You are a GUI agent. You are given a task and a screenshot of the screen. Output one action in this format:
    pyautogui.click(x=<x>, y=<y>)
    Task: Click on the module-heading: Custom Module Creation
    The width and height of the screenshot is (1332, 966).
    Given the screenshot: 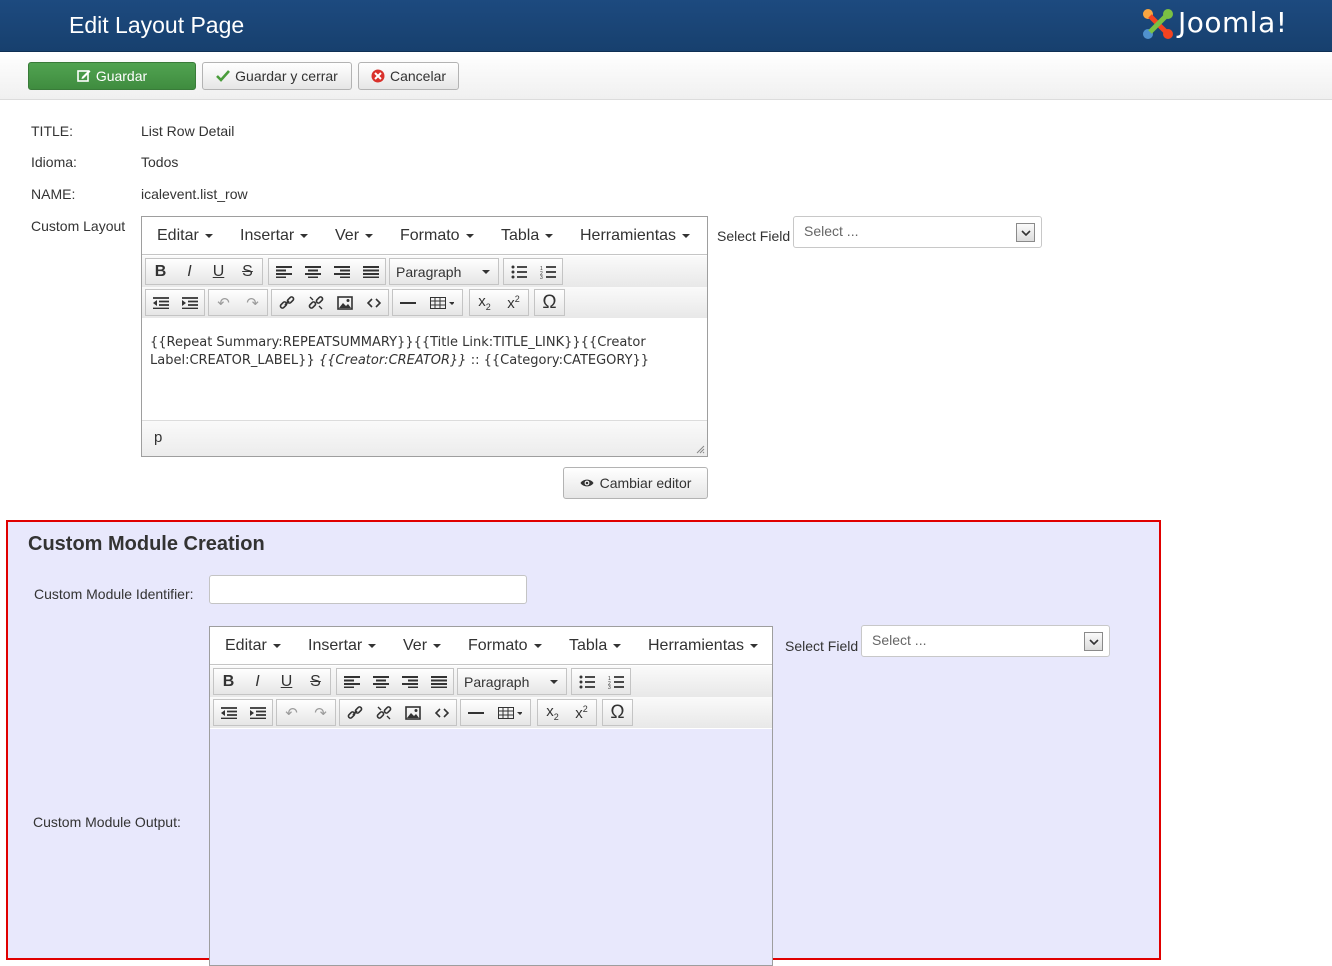 What is the action you would take?
    pyautogui.click(x=146, y=544)
    